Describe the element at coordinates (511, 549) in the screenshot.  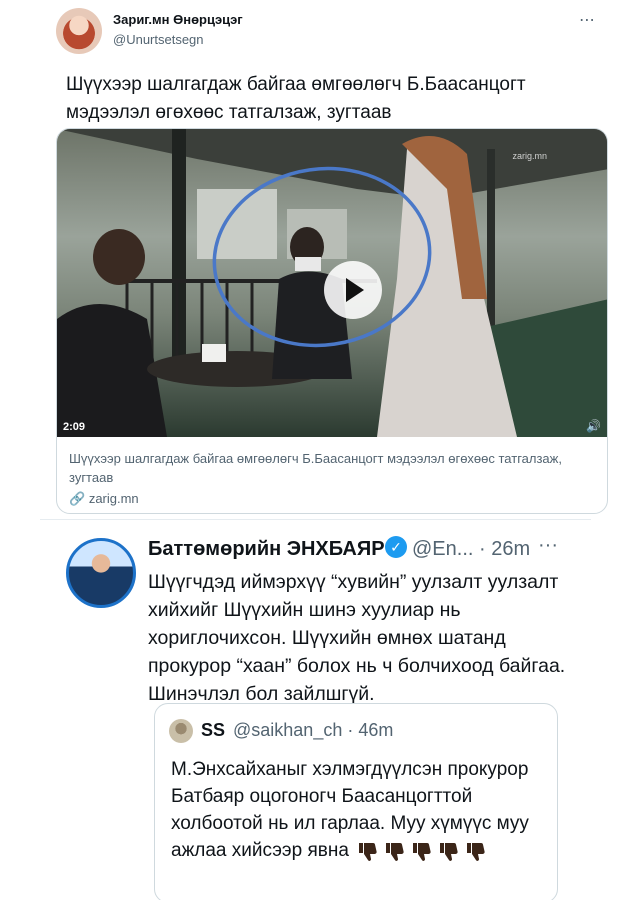
I see `tweet-time: 26m` at that location.